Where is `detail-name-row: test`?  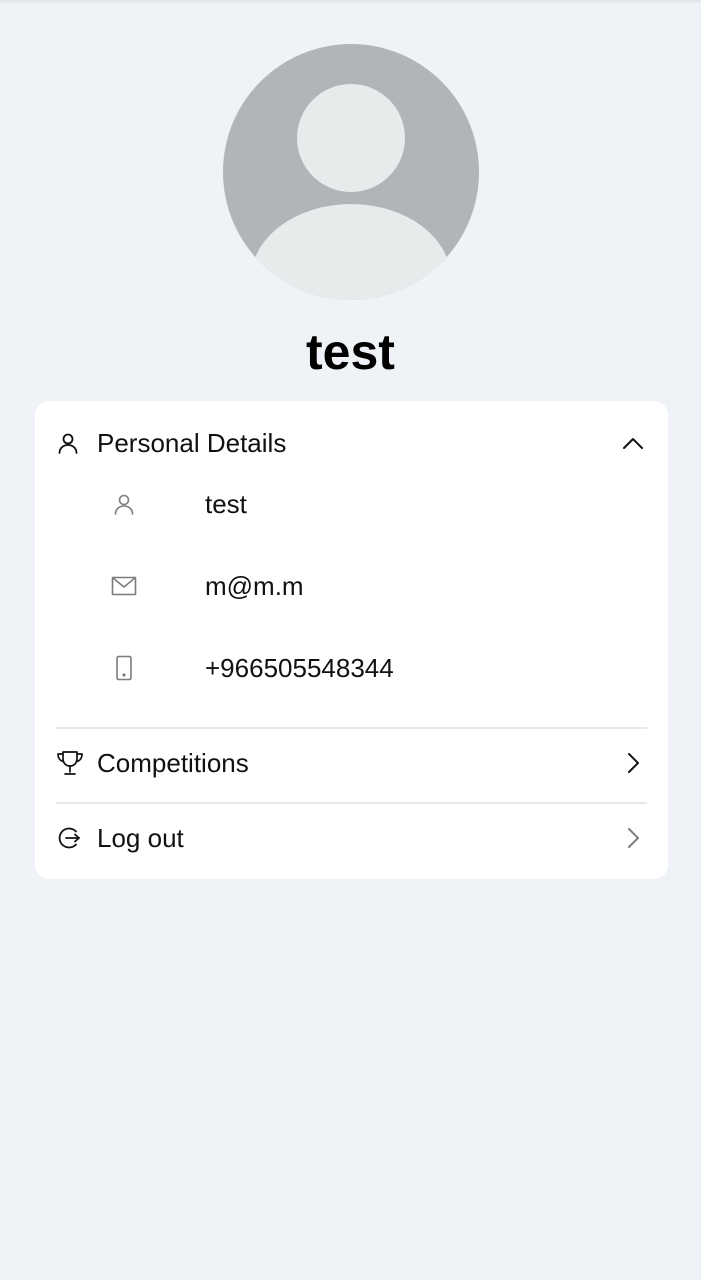 detail-name-row: test is located at coordinates (359, 504).